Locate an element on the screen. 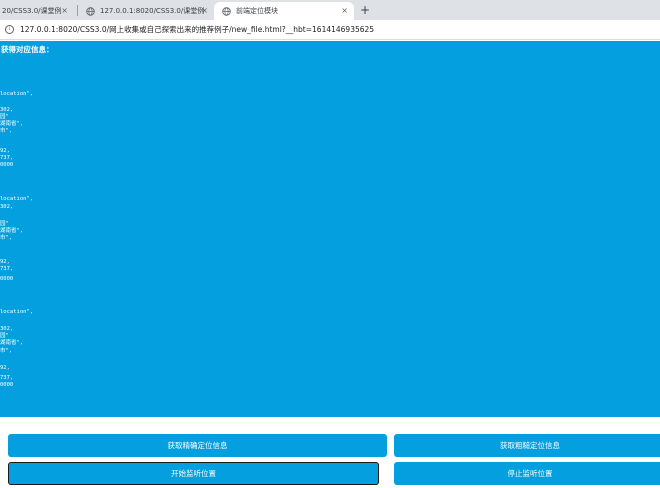 The height and width of the screenshot is (488, 660). get-precise-location-button: 获取精确定位信息 is located at coordinates (197, 445).